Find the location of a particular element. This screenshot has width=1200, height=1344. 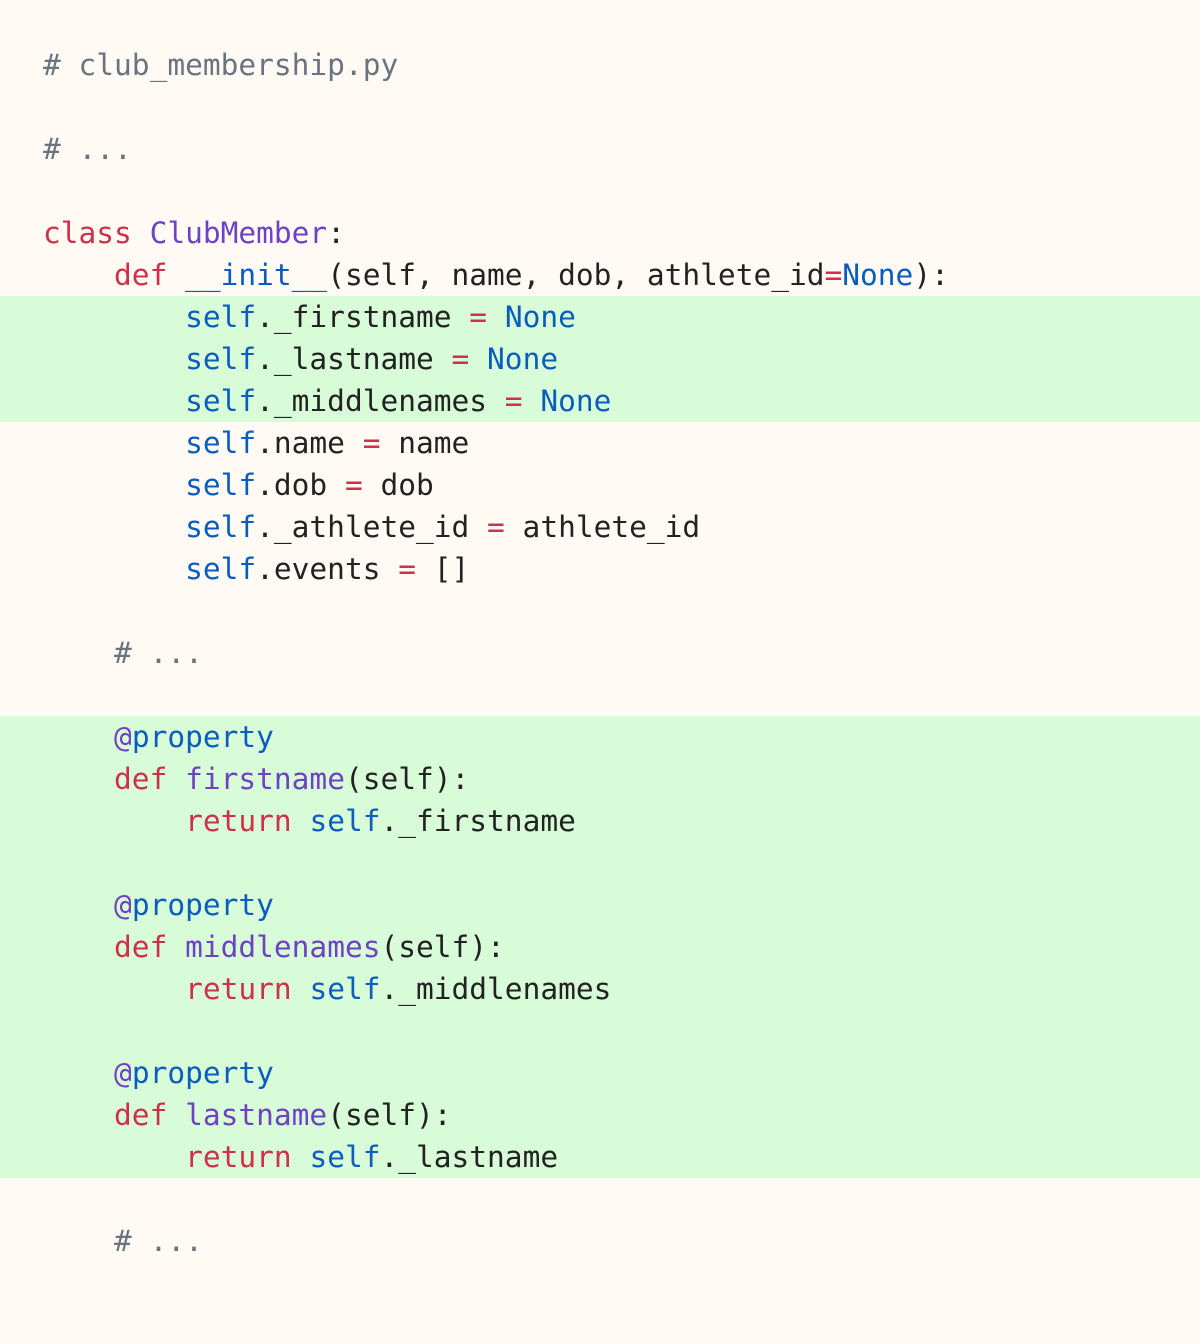

code-token-fn: middlenames is located at coordinates (283, 947).